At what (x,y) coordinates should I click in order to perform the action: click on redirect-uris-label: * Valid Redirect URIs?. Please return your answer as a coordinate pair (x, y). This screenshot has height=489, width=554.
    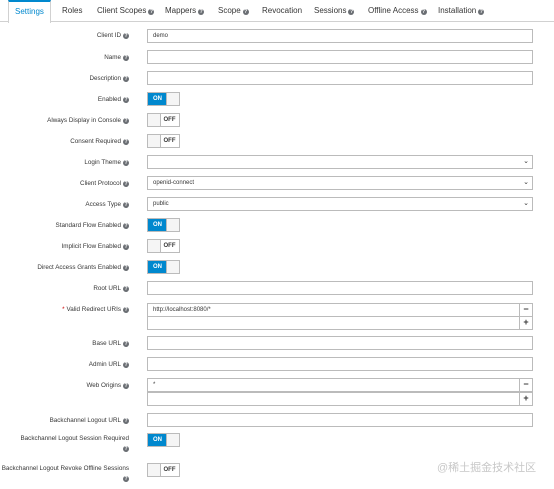
    Looking at the image, I should click on (95, 309).